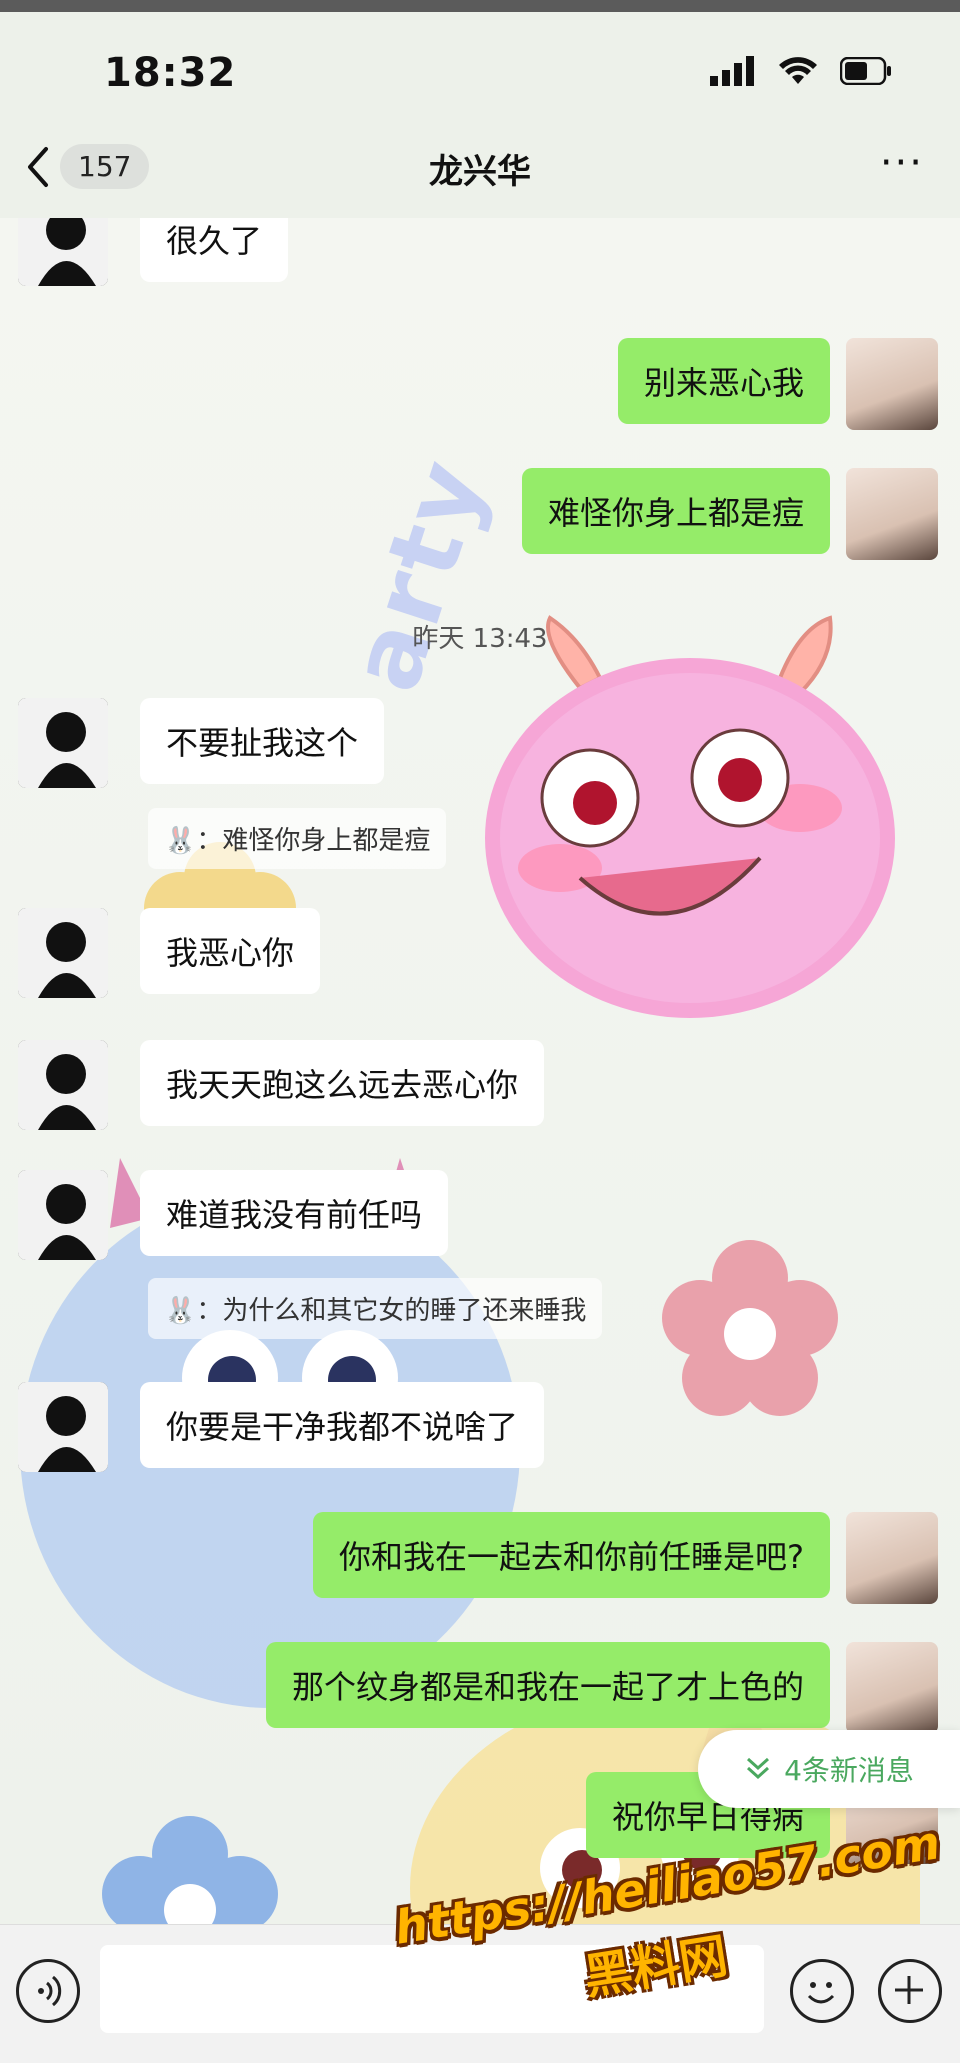 The width and height of the screenshot is (960, 2063). Describe the element at coordinates (342, 1425) in the screenshot. I see `message-bubble: 你要是干净我都不说啥了` at that location.